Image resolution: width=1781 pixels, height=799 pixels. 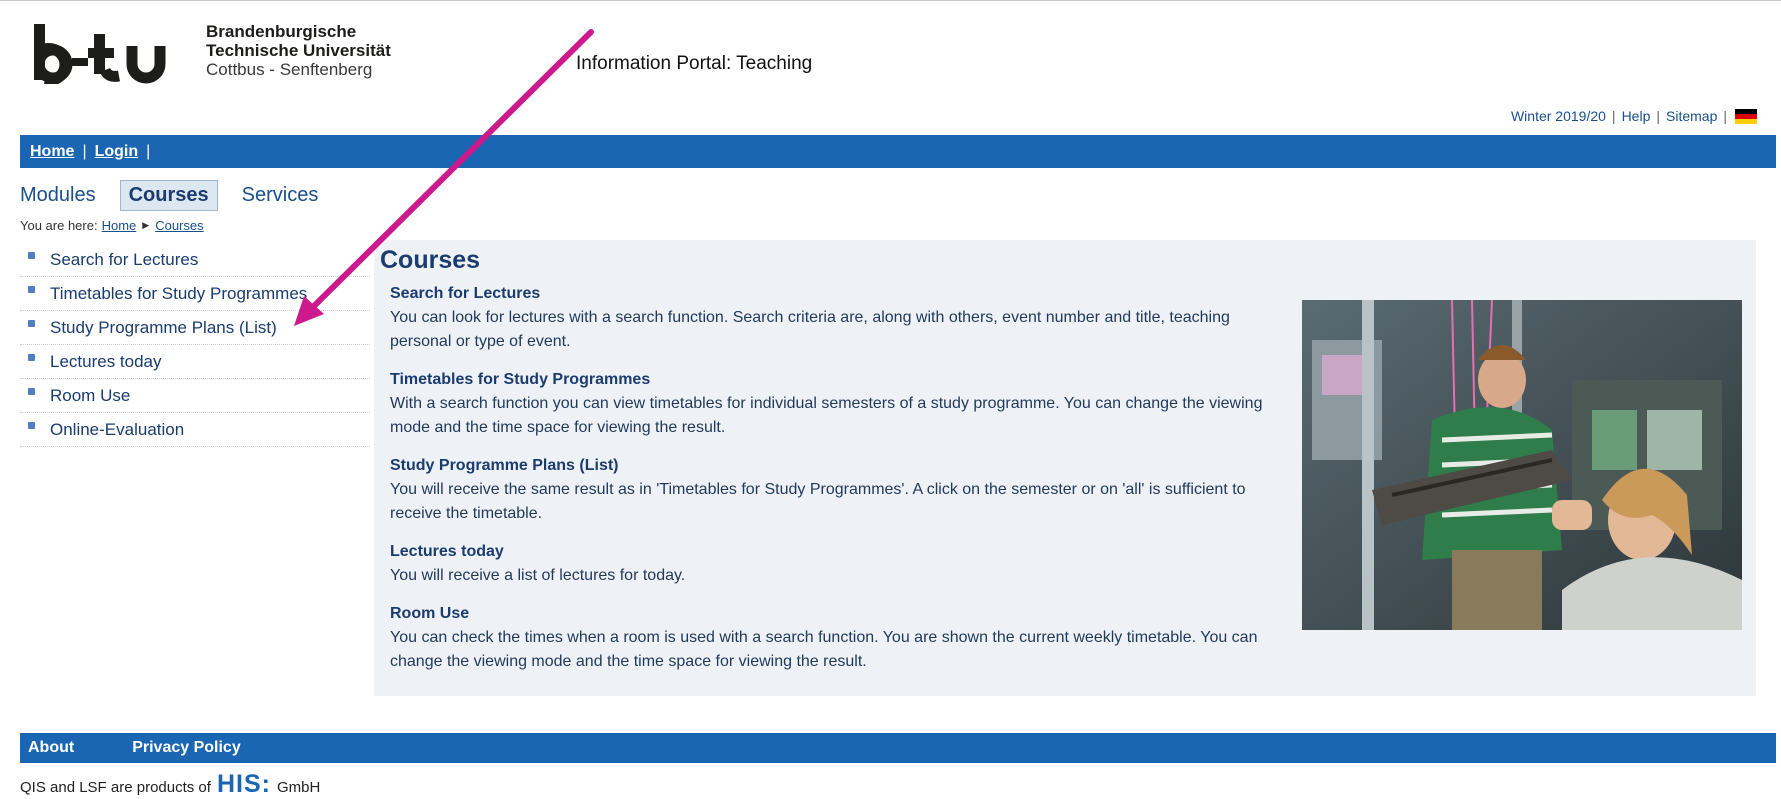 I want to click on section-heading: Timetables for Study Programmes, so click(x=520, y=379).